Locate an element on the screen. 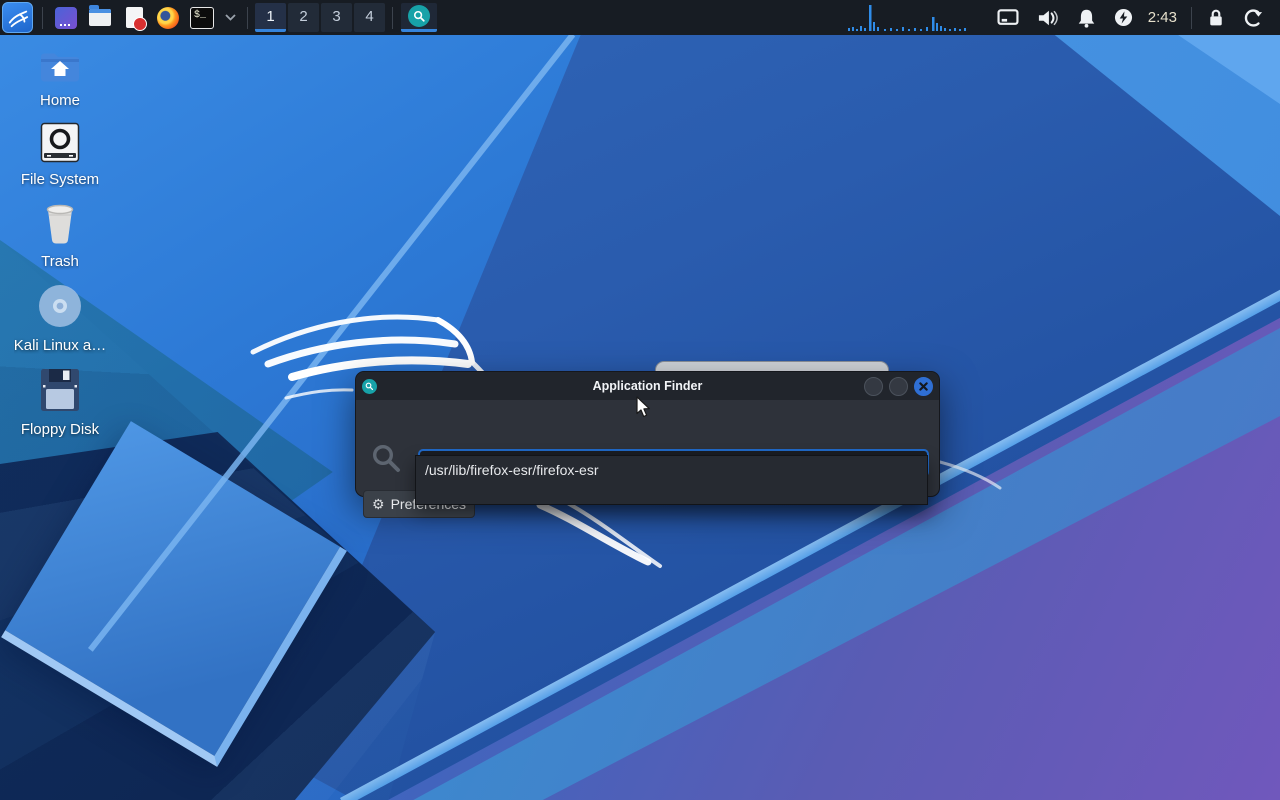 Image resolution: width=1280 pixels, height=800 pixels. workspace-2: 2 is located at coordinates (303, 17).